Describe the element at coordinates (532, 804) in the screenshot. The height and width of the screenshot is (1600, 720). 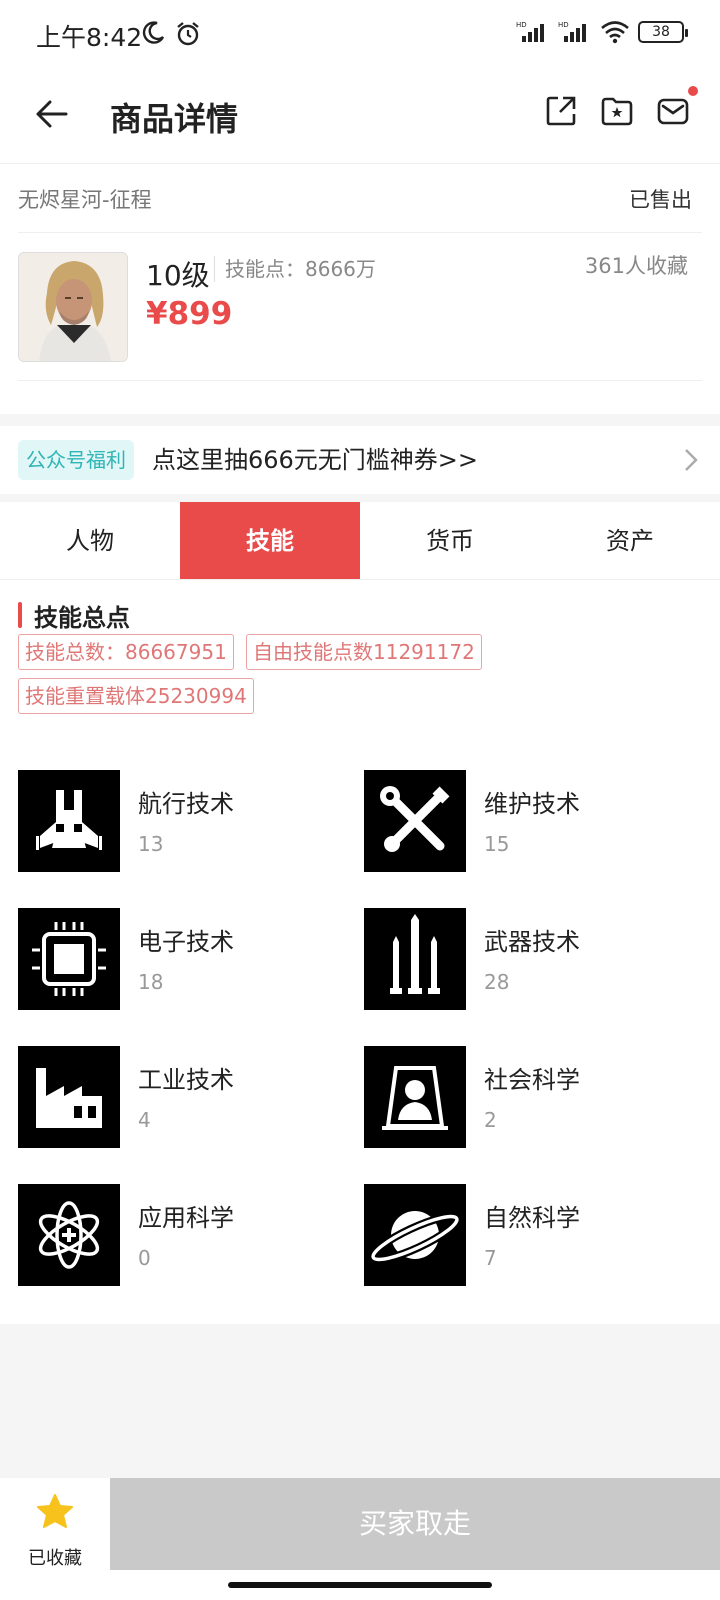
I see `skill-name: 维护技术` at that location.